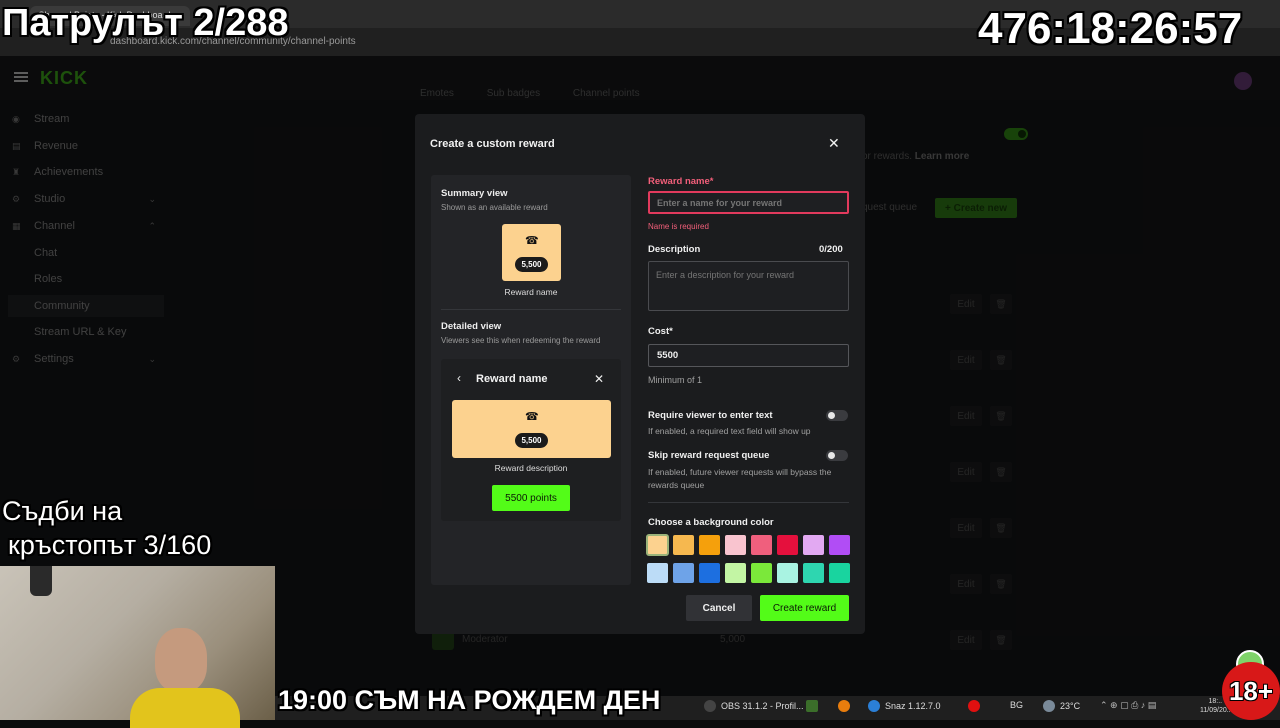 Image resolution: width=1280 pixels, height=728 pixels. Describe the element at coordinates (185, 708) in the screenshot. I see `webcam-person-shirt` at that location.